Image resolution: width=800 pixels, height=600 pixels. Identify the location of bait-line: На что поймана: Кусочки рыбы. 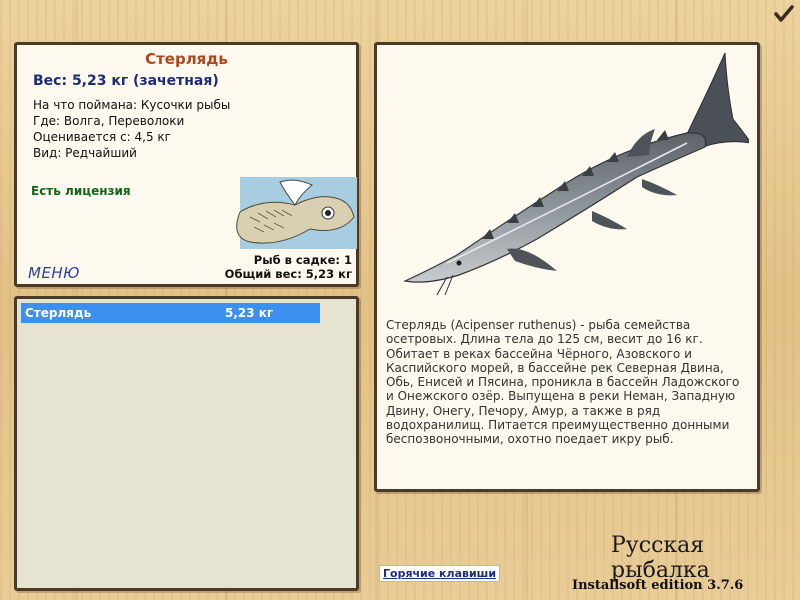
(132, 105).